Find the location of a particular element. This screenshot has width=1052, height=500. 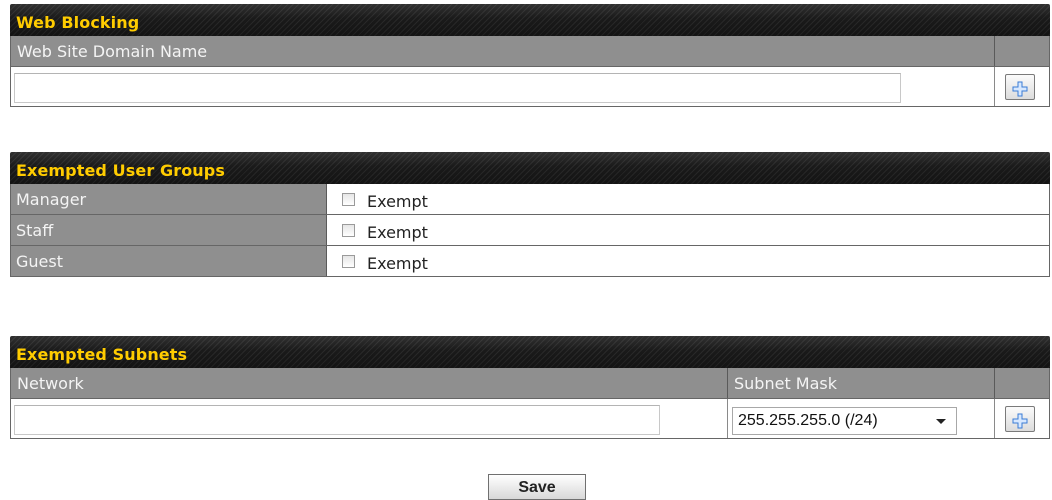

exempted-user-groups-title: Exempted User Groups is located at coordinates (530, 168).